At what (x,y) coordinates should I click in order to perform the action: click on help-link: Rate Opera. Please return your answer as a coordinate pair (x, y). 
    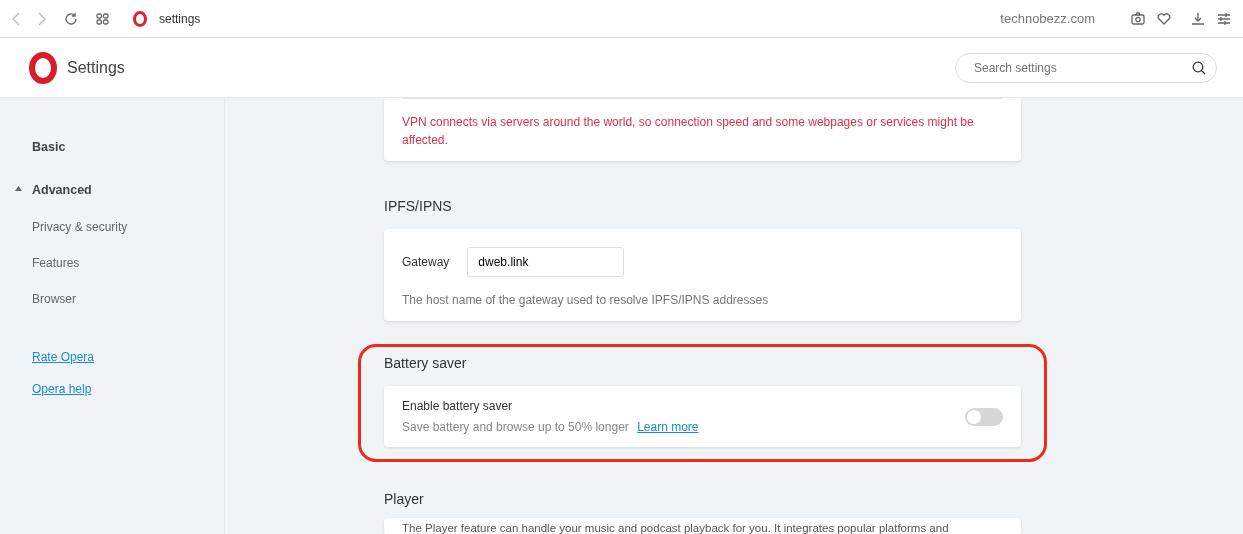
    Looking at the image, I should click on (63, 356).